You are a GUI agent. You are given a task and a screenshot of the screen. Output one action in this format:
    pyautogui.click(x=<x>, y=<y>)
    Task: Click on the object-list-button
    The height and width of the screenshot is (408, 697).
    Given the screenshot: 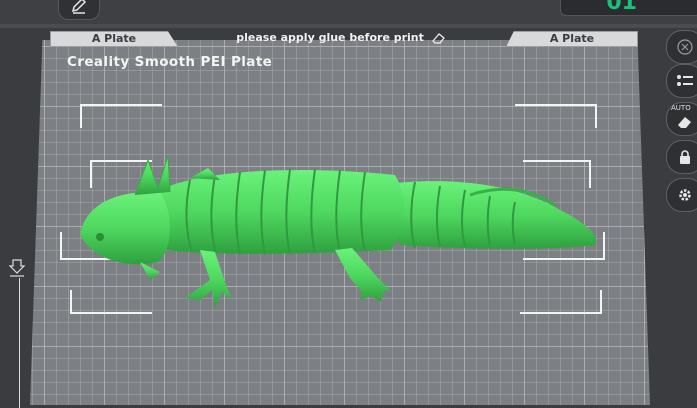 What is the action you would take?
    pyautogui.click(x=681, y=81)
    